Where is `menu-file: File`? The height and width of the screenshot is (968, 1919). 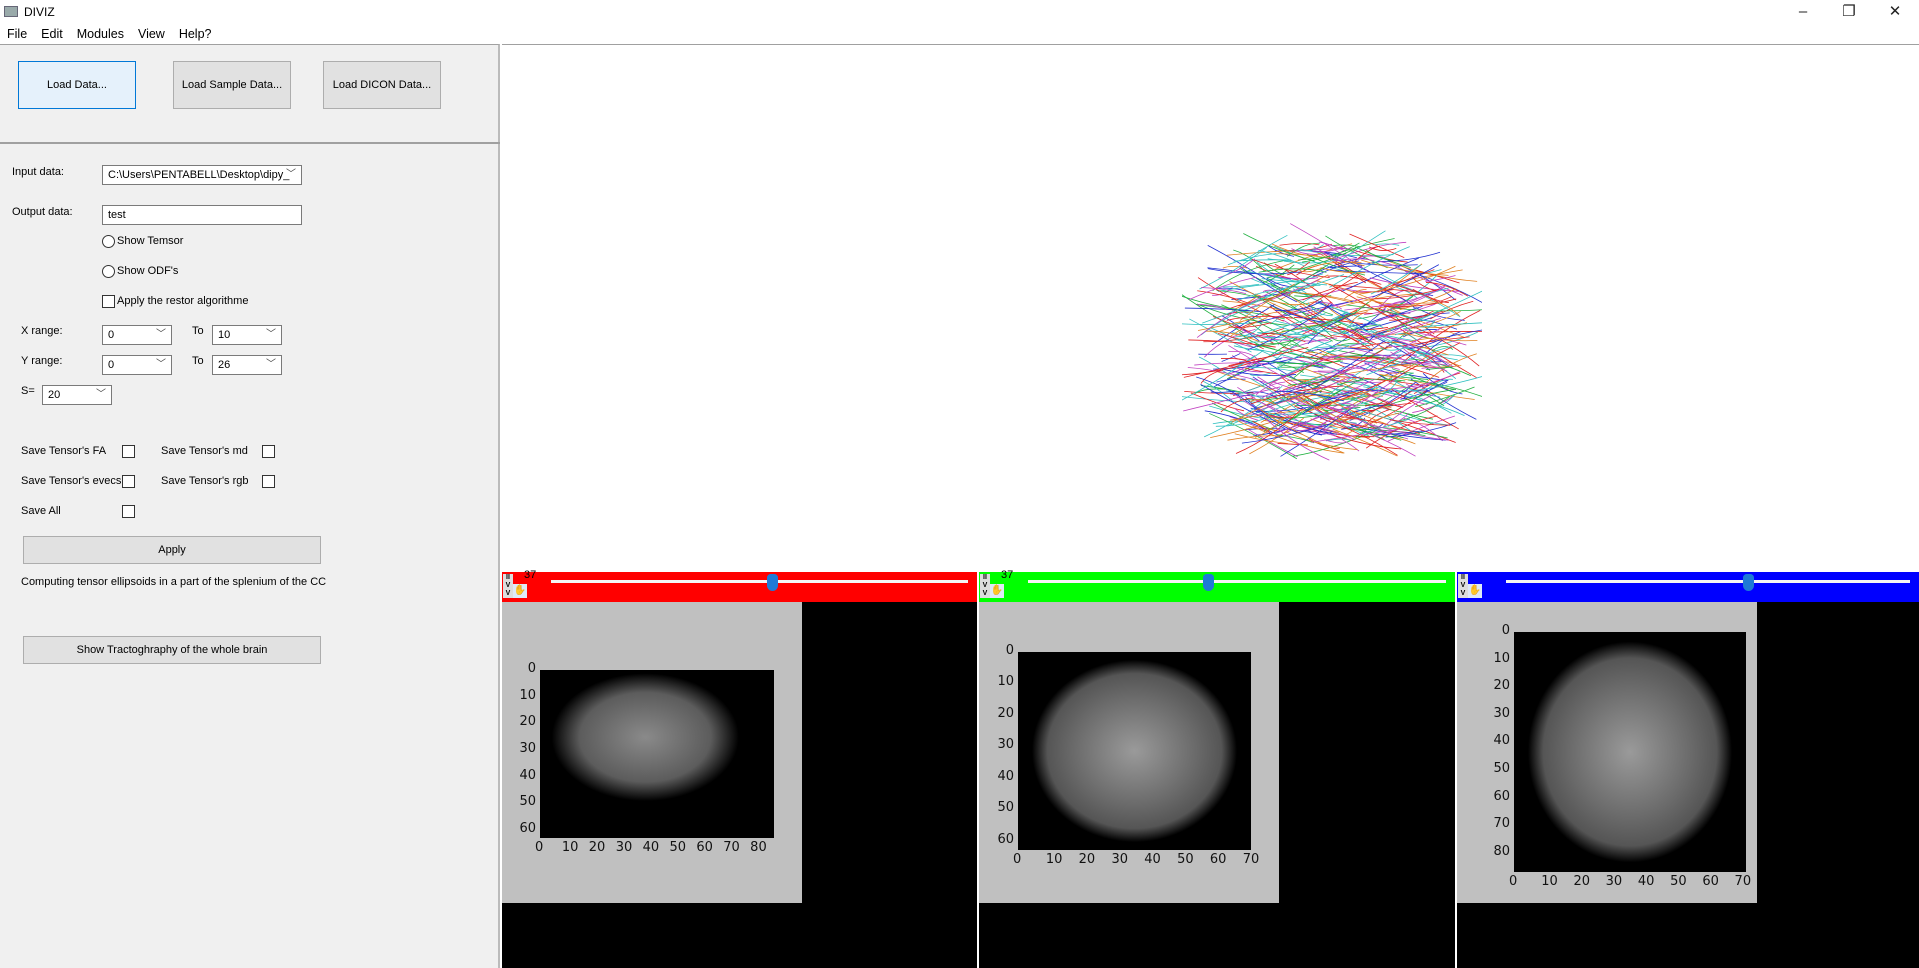 menu-file: File is located at coordinates (17, 34).